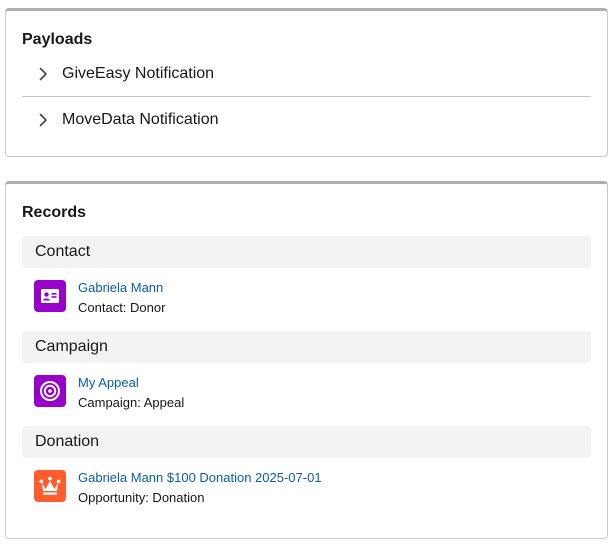  Describe the element at coordinates (306, 442) in the screenshot. I see `section-header-donation: Donation` at that location.